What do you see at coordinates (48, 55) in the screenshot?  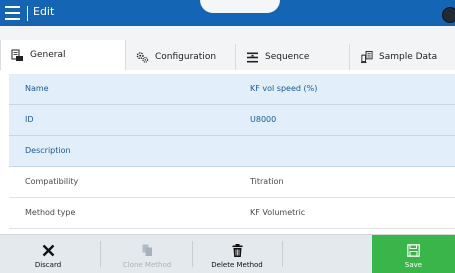 I see `tab-general-label: General` at bounding box center [48, 55].